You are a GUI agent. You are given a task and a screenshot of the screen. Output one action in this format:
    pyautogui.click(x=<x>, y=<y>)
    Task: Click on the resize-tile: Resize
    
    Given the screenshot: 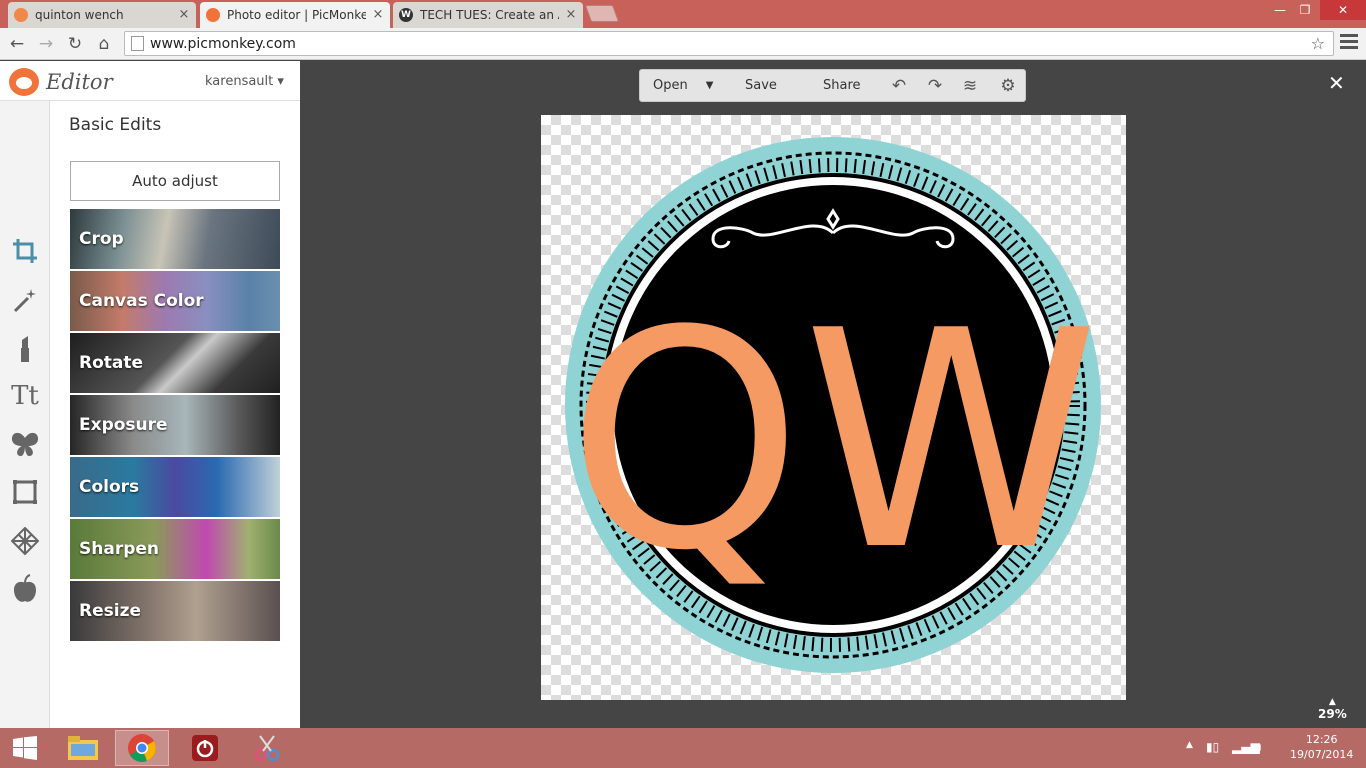 What is the action you would take?
    pyautogui.click(x=175, y=611)
    